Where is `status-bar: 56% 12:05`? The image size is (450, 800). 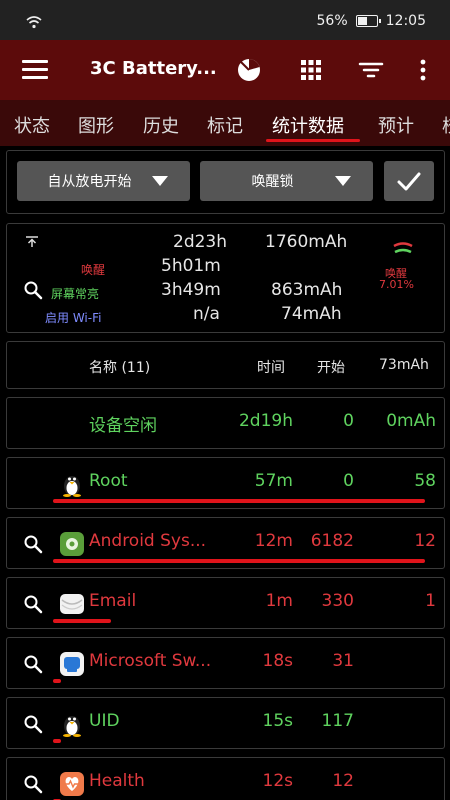
status-bar: 56% 12:05 is located at coordinates (225, 20).